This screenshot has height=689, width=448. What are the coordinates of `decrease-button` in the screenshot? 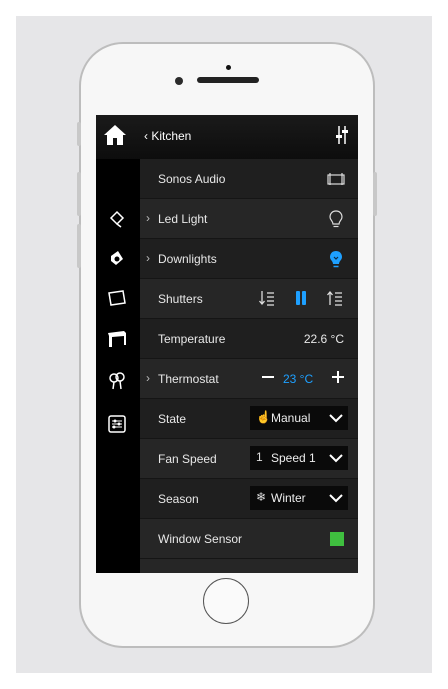 It's located at (268, 377).